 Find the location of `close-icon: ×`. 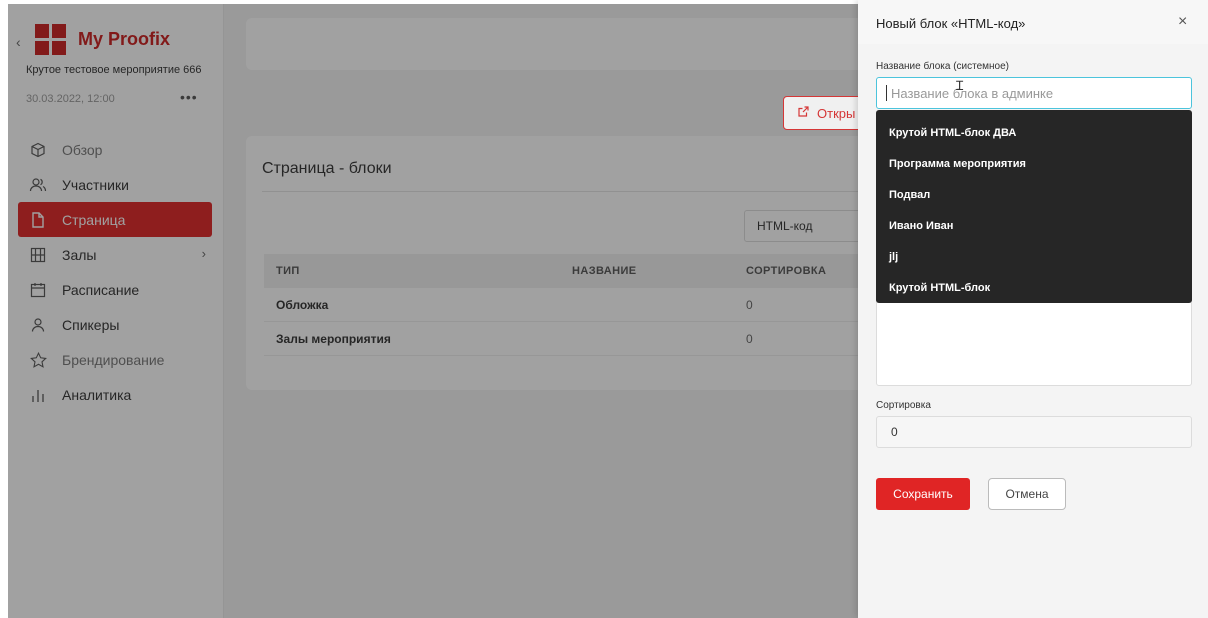

close-icon: × is located at coordinates (1182, 22).